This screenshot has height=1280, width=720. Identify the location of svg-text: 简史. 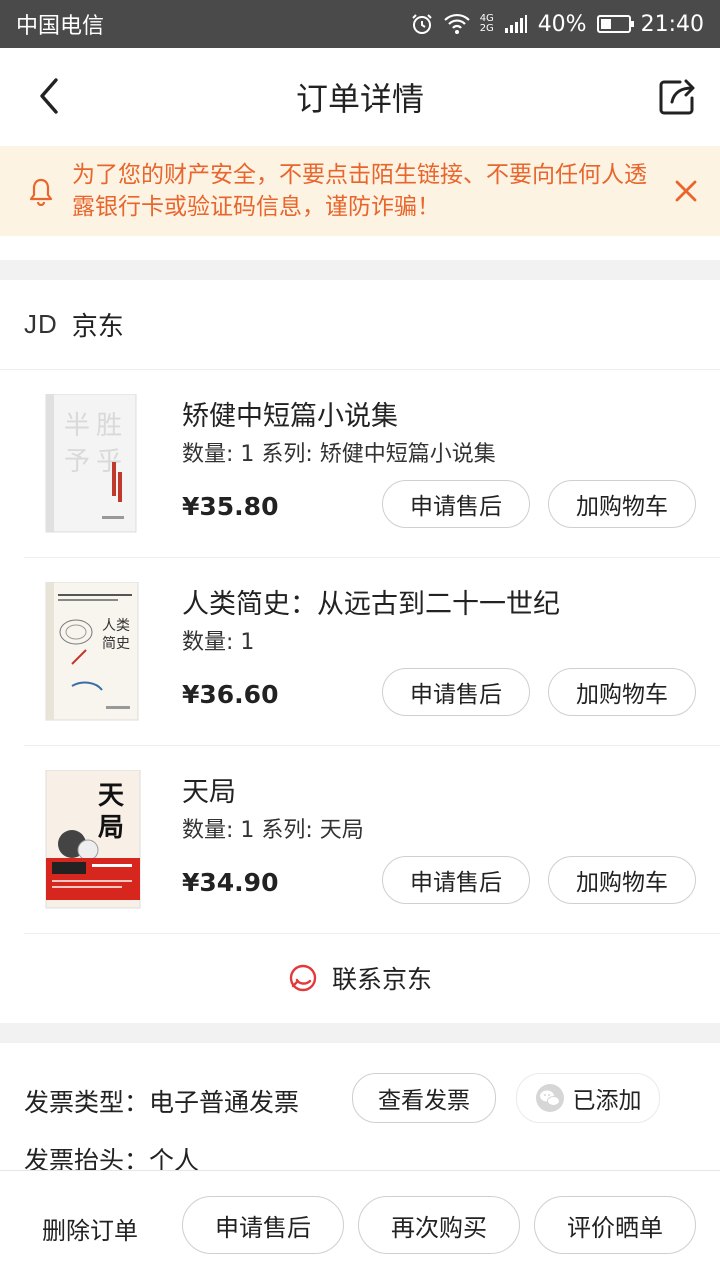
(116, 643).